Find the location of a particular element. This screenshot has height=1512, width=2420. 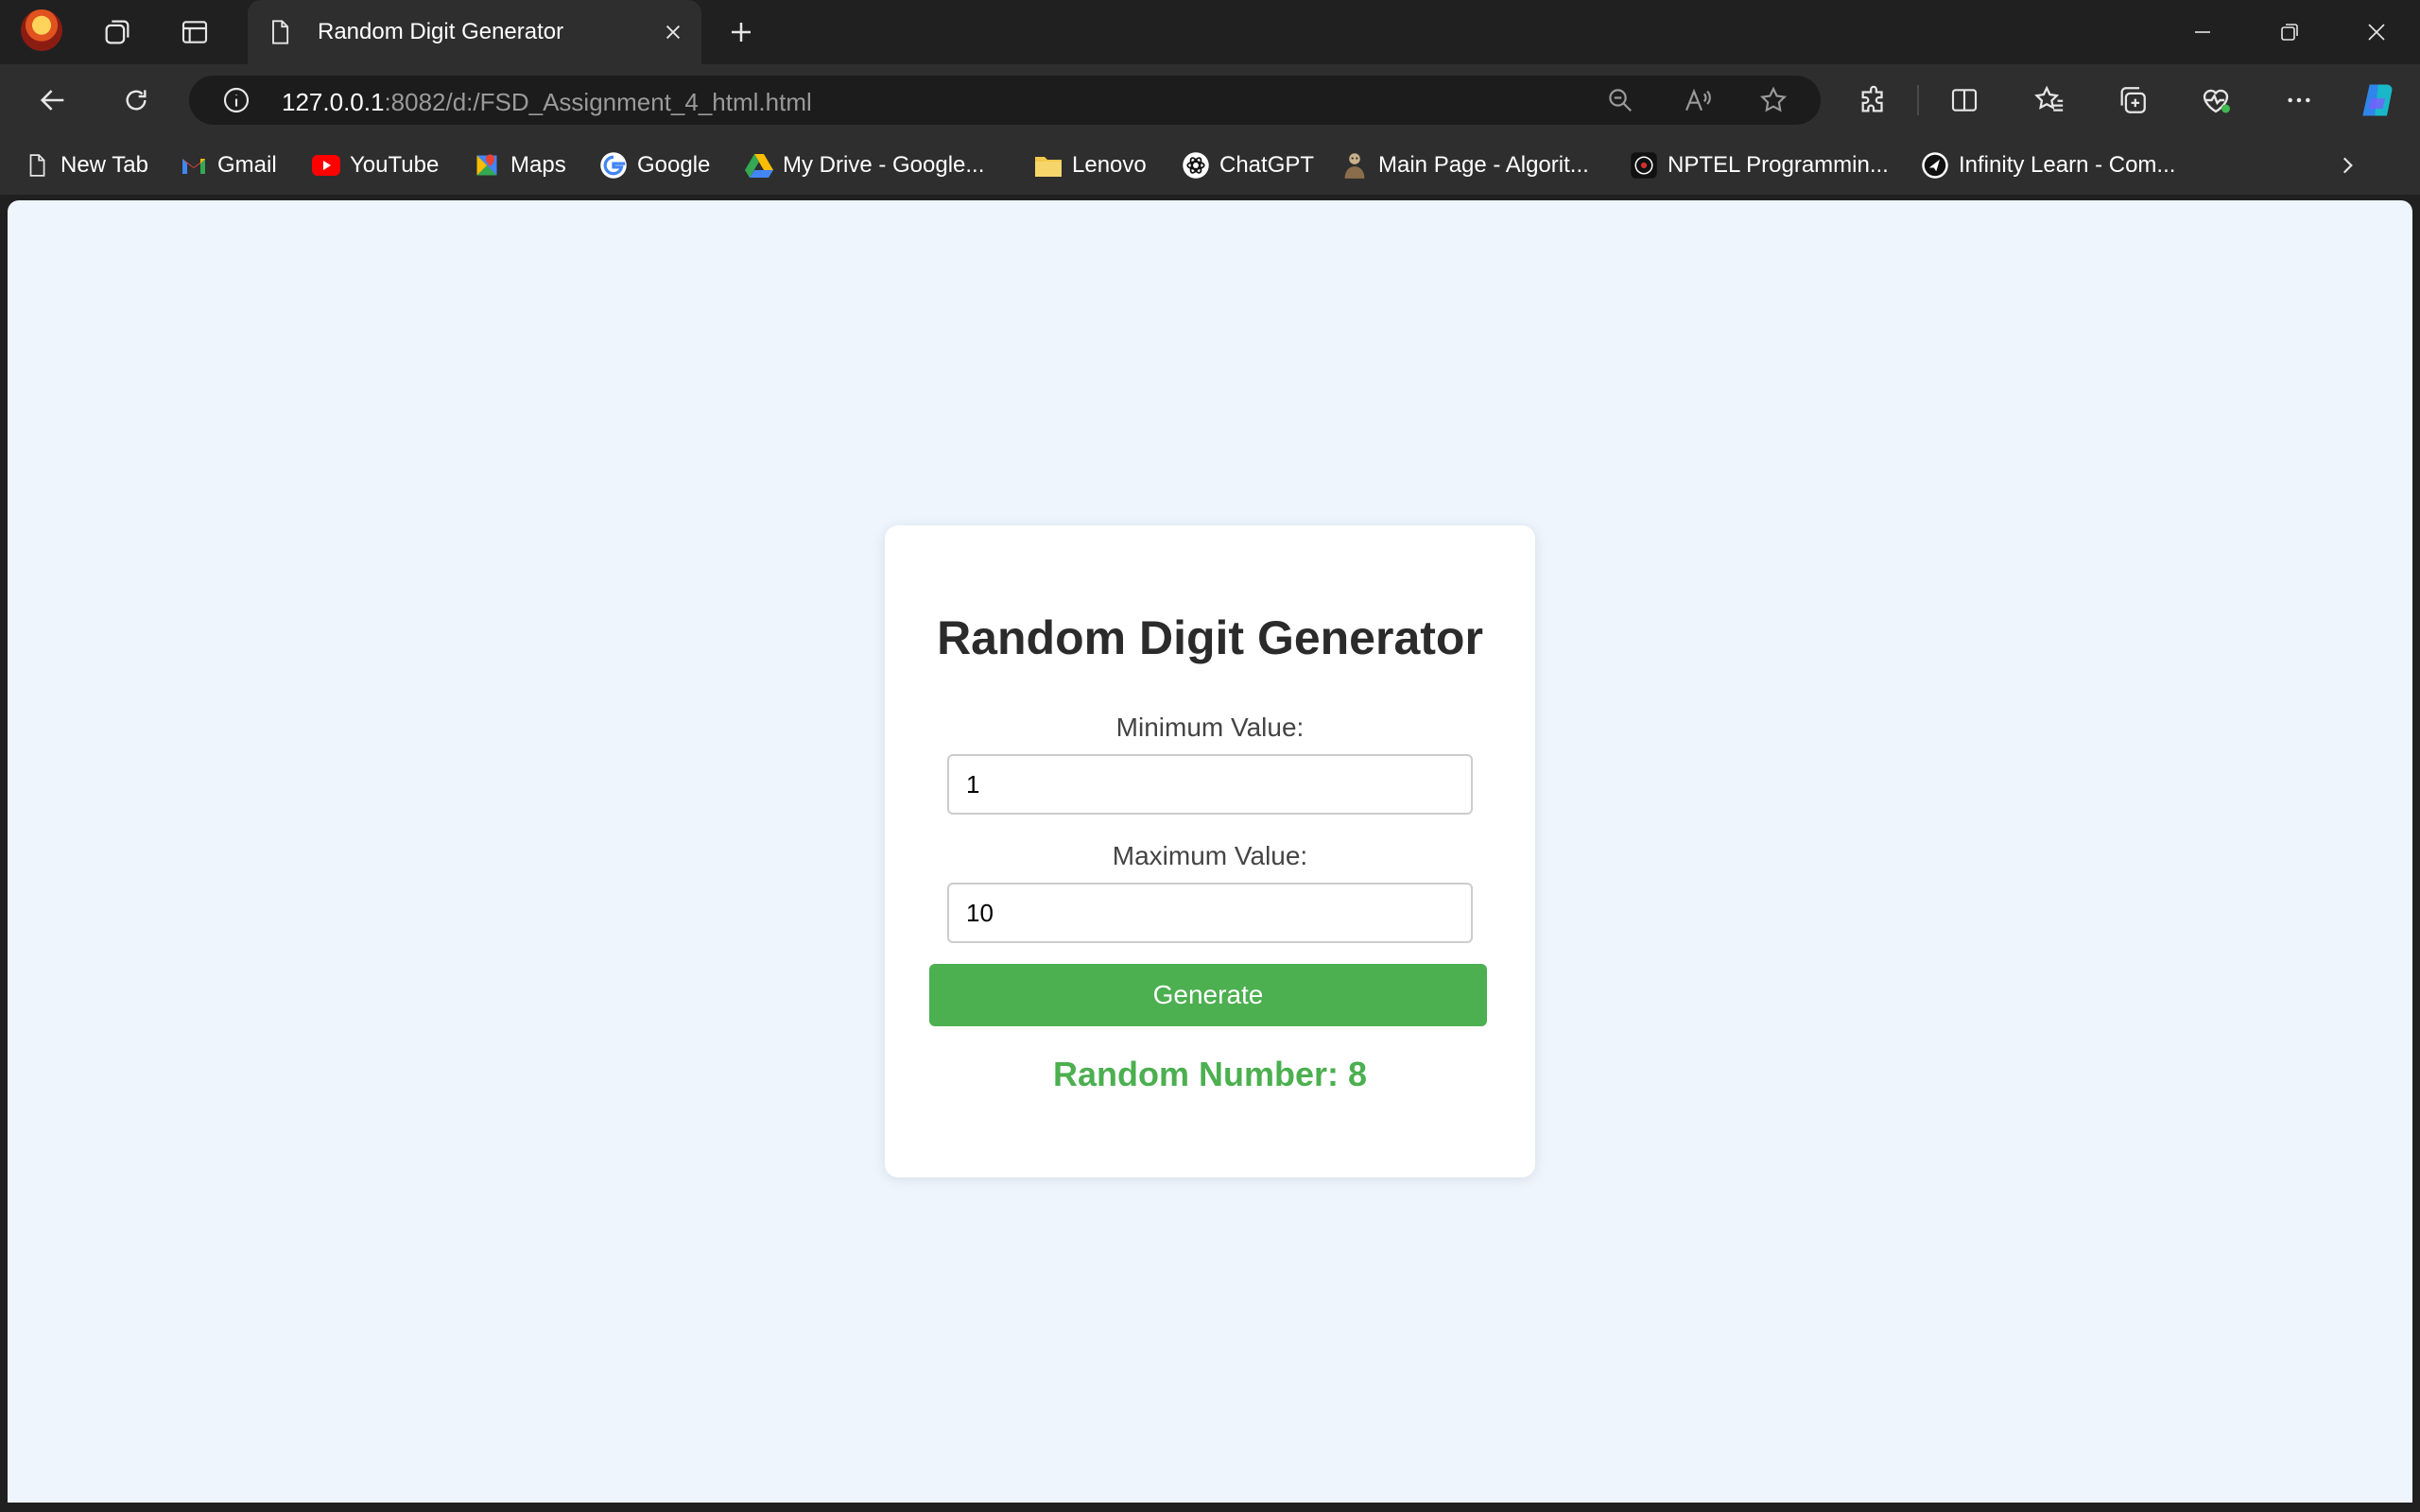

bookmark-label: New Tab is located at coordinates (104, 165).